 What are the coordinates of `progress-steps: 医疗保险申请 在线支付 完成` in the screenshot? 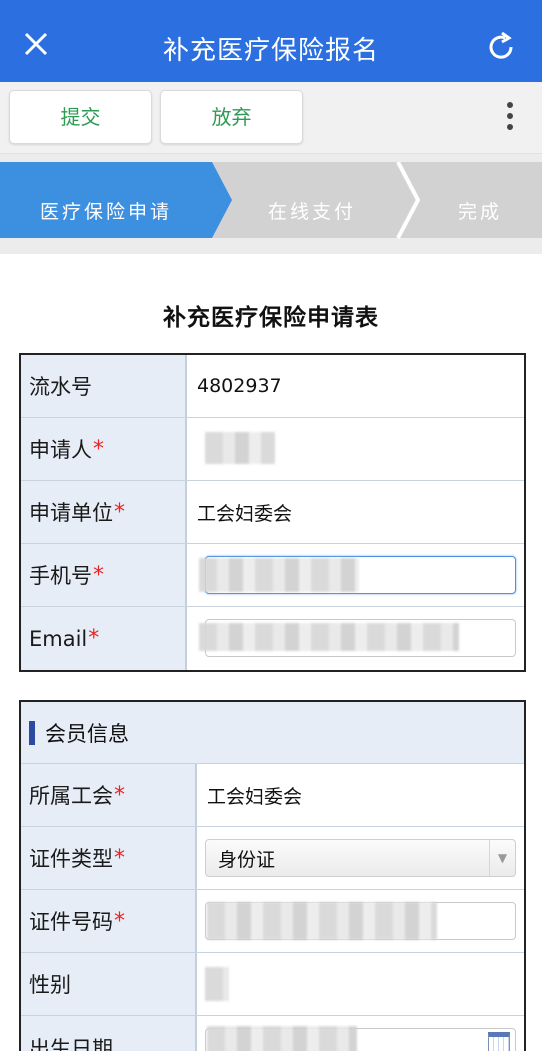 It's located at (271, 204).